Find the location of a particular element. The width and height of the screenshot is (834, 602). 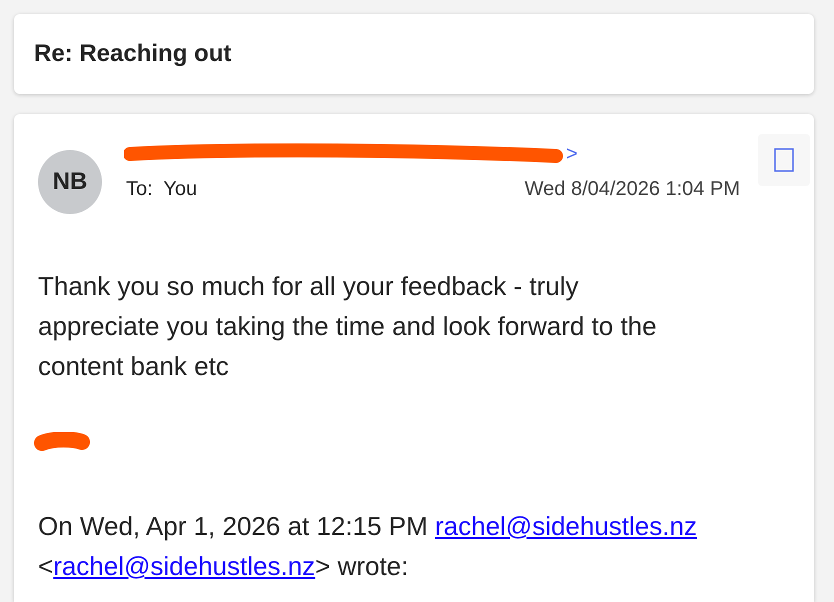

quote-header: On Wed, Apr 1, 2026 at 12:15 PM rachel@sidehustles.nz <rachel@sidehustles.nz> wrote: is located at coordinates (368, 546).